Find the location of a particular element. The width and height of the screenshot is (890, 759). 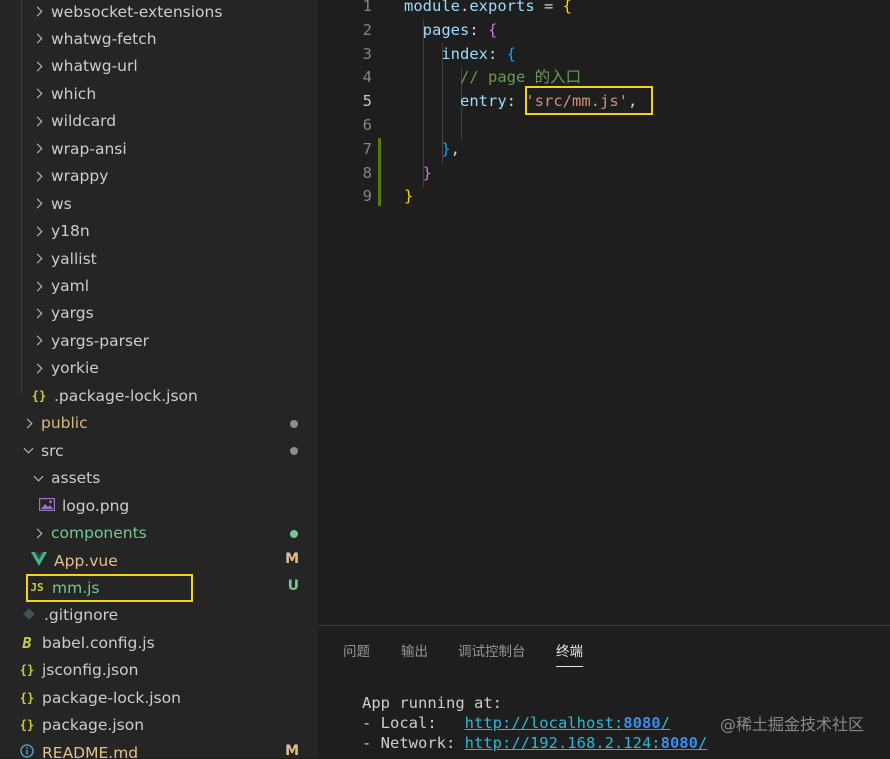

tree-item-app-vue: App.vue M is located at coordinates (159, 560).